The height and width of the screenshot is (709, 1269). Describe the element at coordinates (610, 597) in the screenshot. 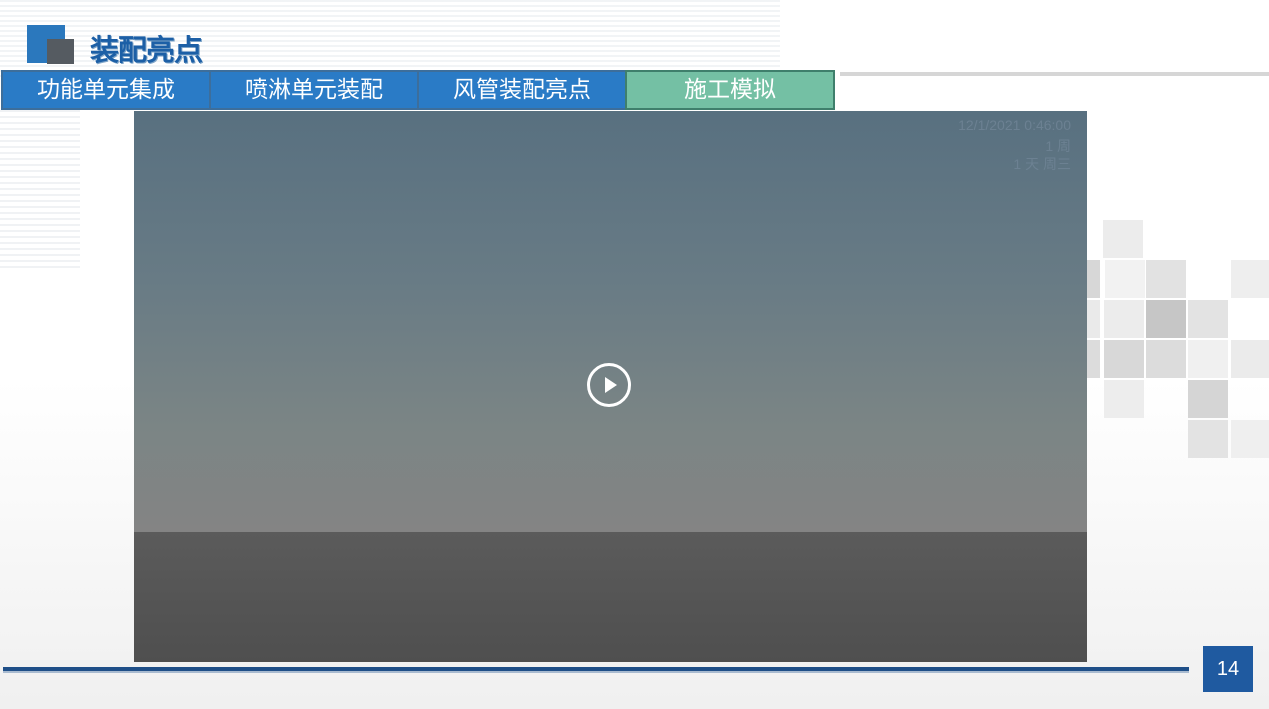

I see `video-ground` at that location.